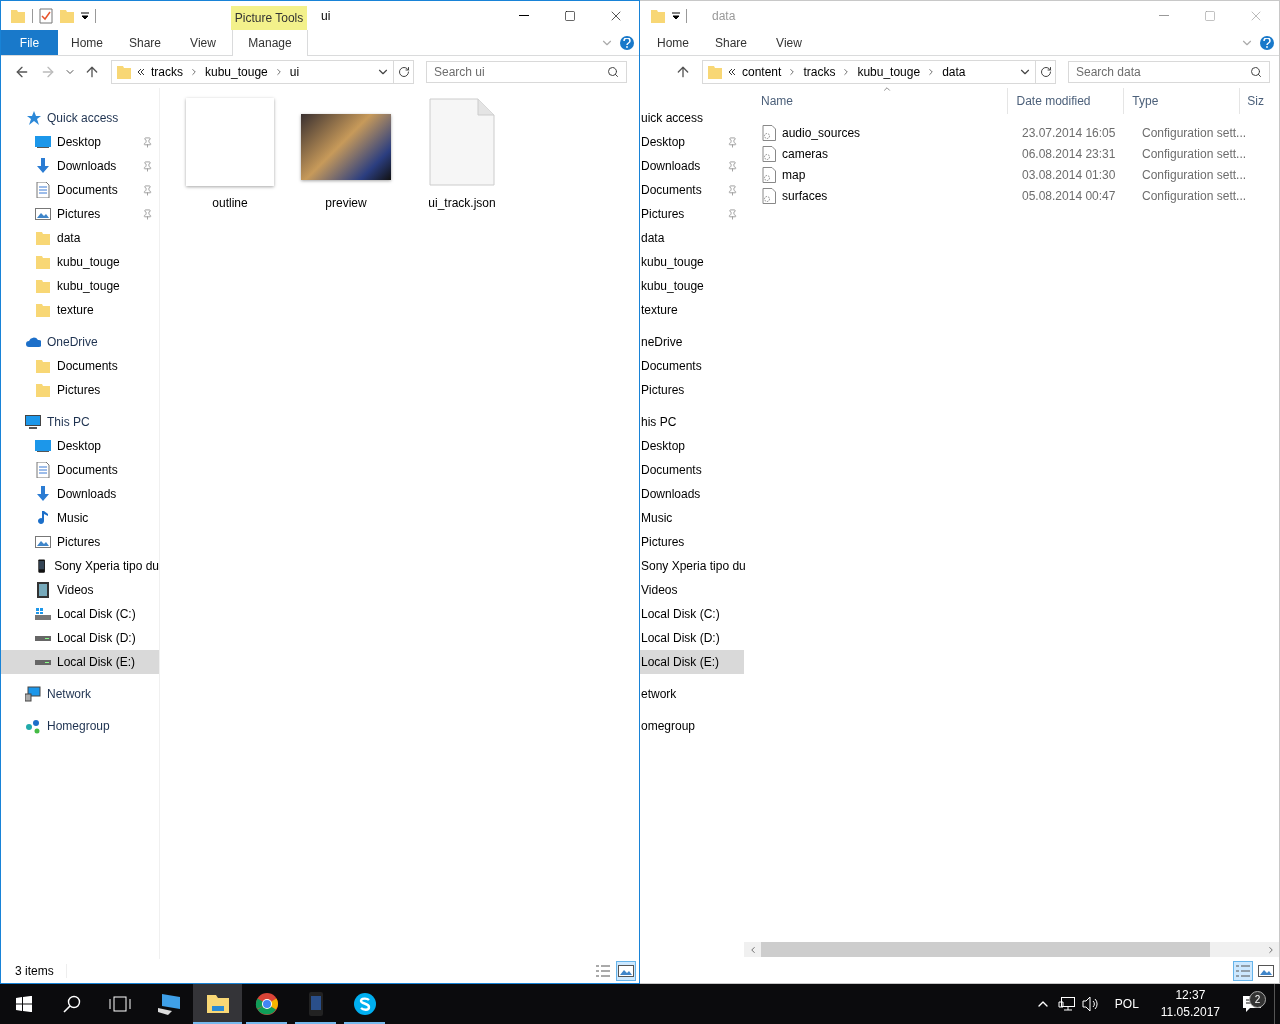  I want to click on column-header: Date modified, so click(1066, 101).